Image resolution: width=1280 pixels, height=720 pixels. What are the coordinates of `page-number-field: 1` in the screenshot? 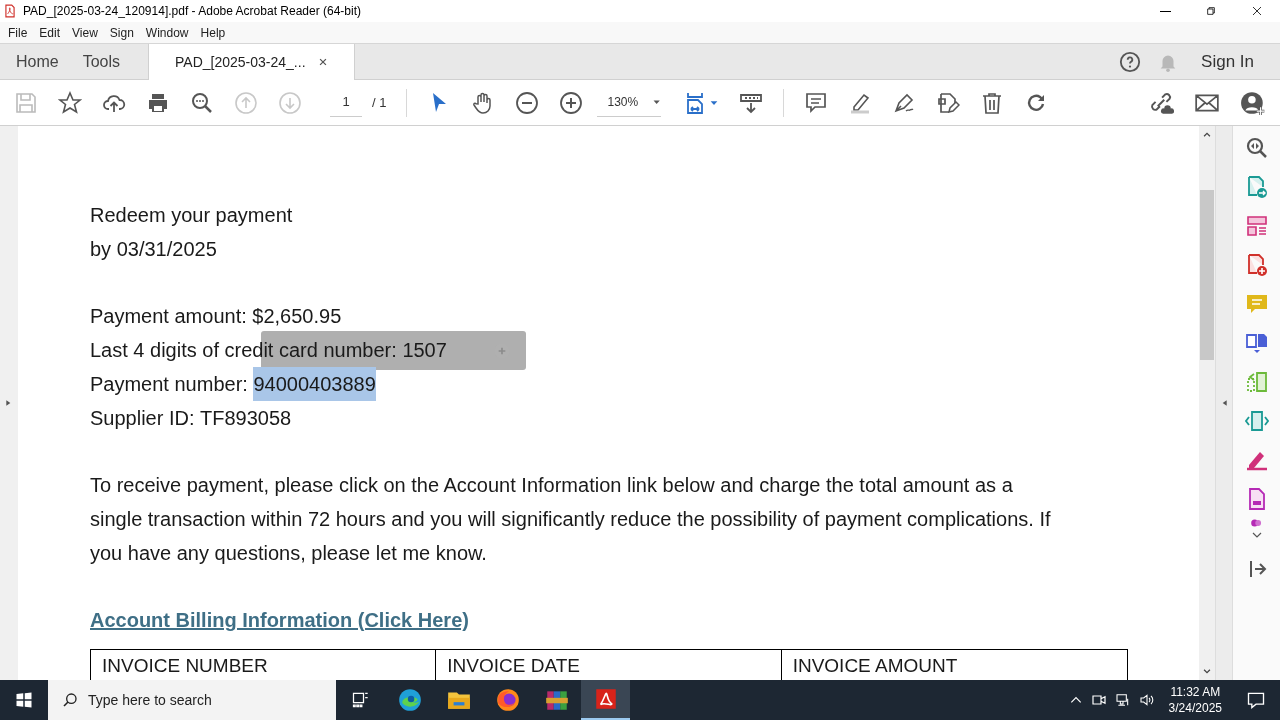 It's located at (346, 102).